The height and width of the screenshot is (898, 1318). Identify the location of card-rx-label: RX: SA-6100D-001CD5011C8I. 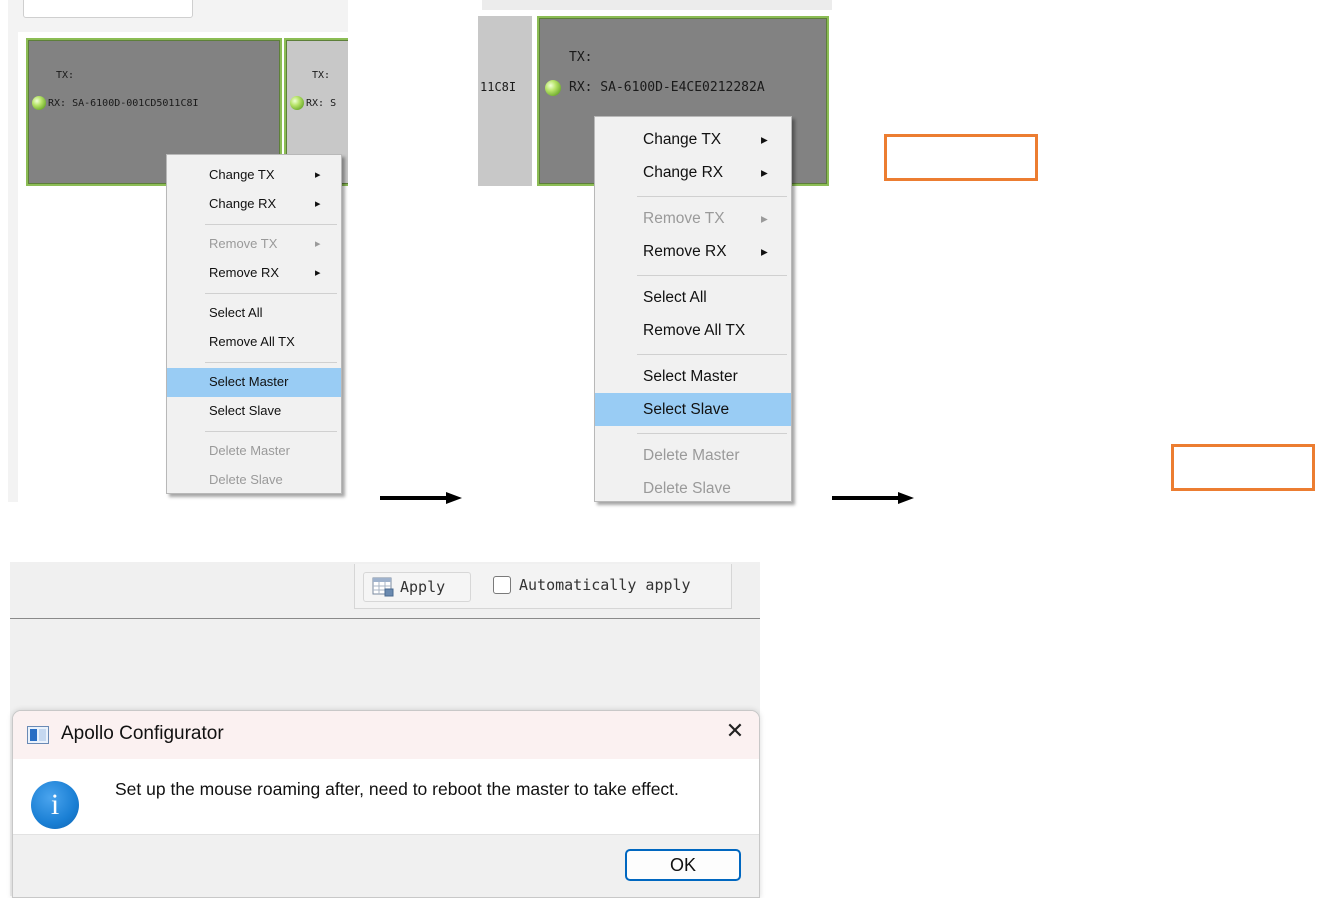
(123, 103).